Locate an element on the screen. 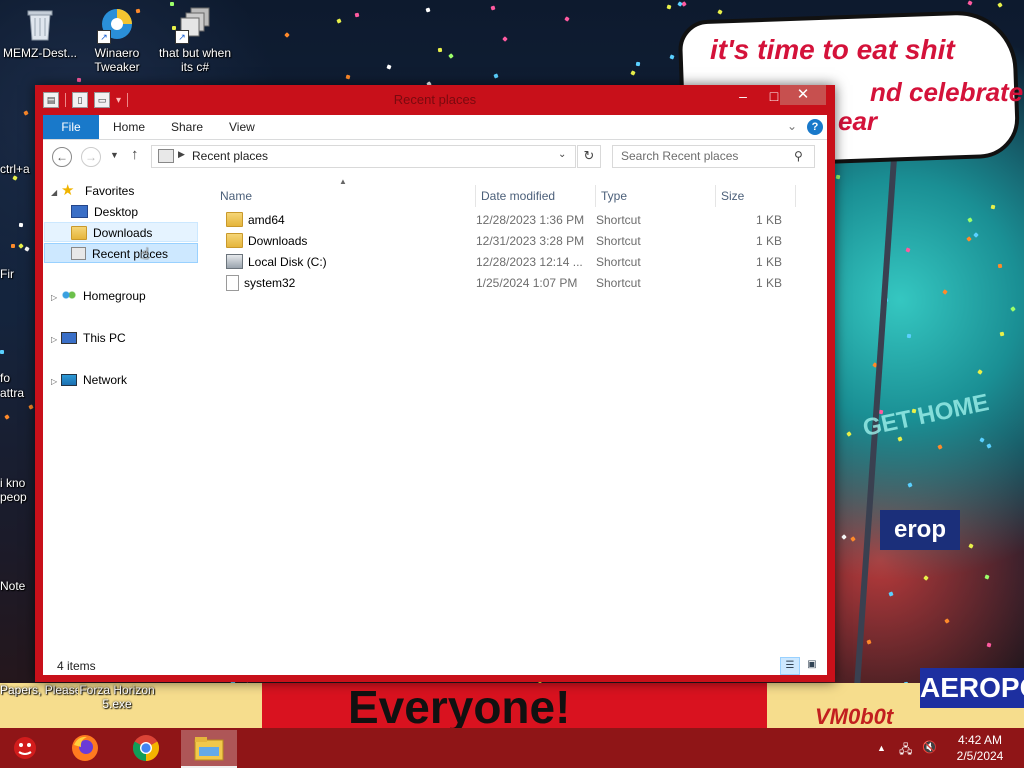 The height and width of the screenshot is (768, 1024). taskbar-chrome is located at coordinates (146, 748).